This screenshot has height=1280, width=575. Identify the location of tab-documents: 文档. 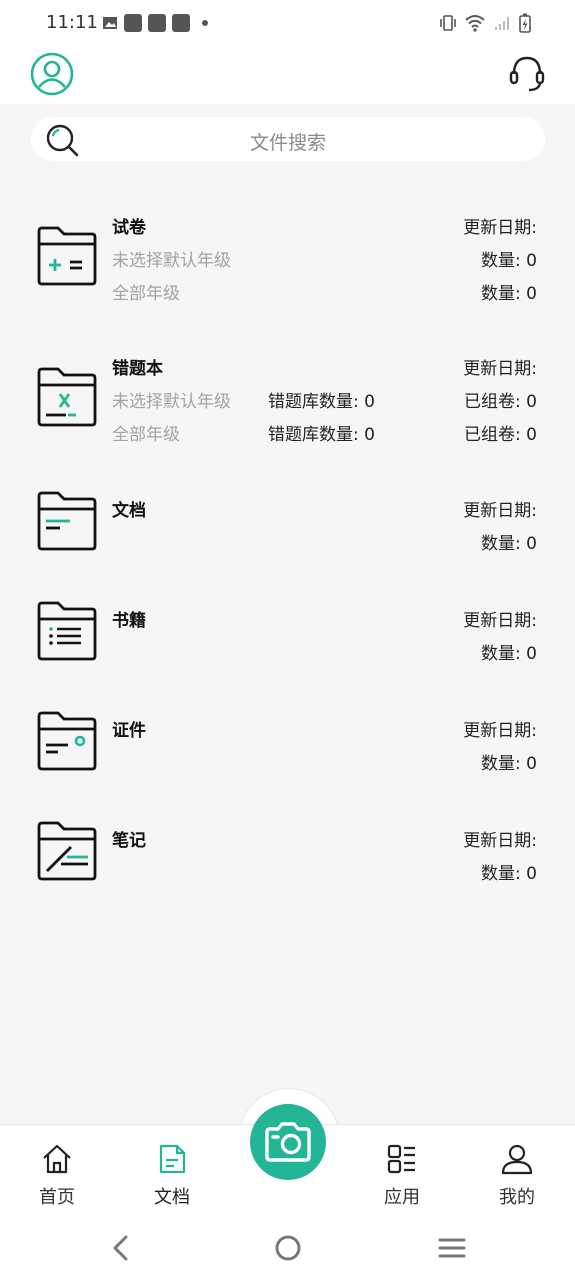
(172, 1176).